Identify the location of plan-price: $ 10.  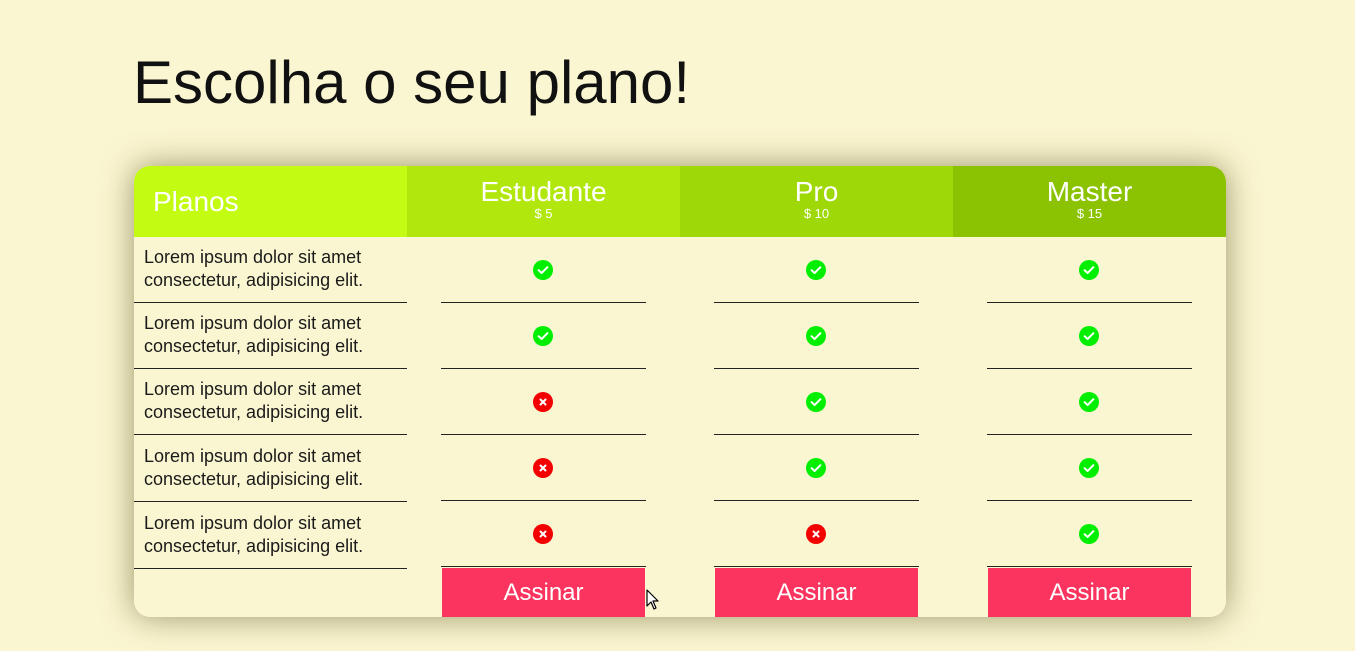
(816, 213).